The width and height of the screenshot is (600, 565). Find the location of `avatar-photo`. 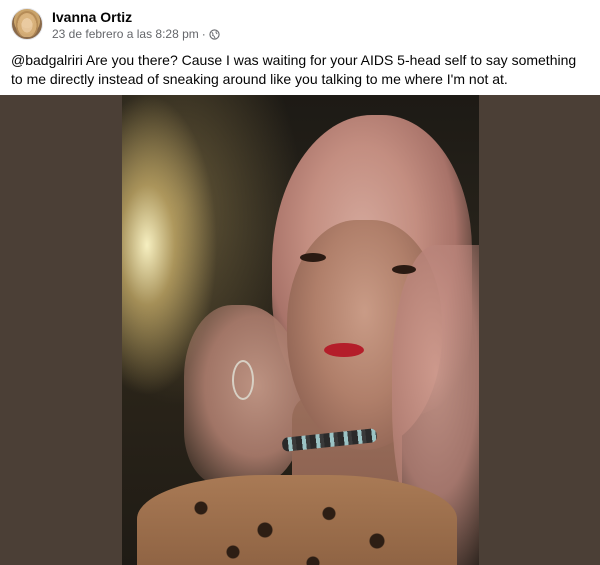

avatar-photo is located at coordinates (27, 24).